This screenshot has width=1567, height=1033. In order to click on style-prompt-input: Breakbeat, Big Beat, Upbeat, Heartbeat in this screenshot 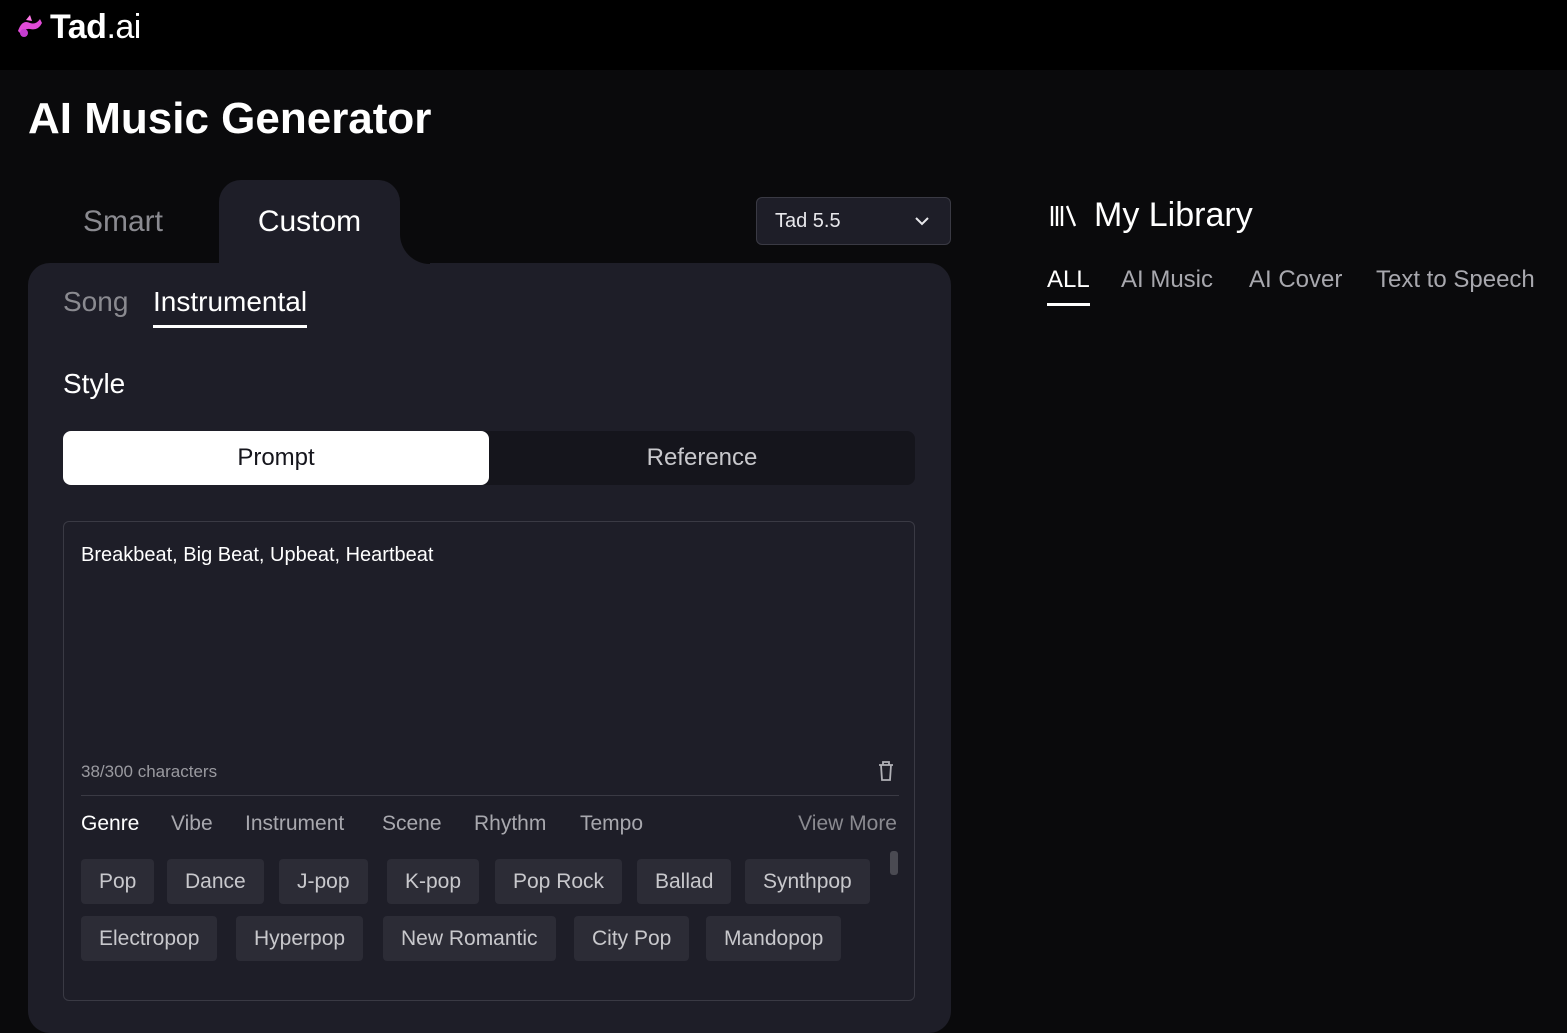, I will do `click(257, 555)`.